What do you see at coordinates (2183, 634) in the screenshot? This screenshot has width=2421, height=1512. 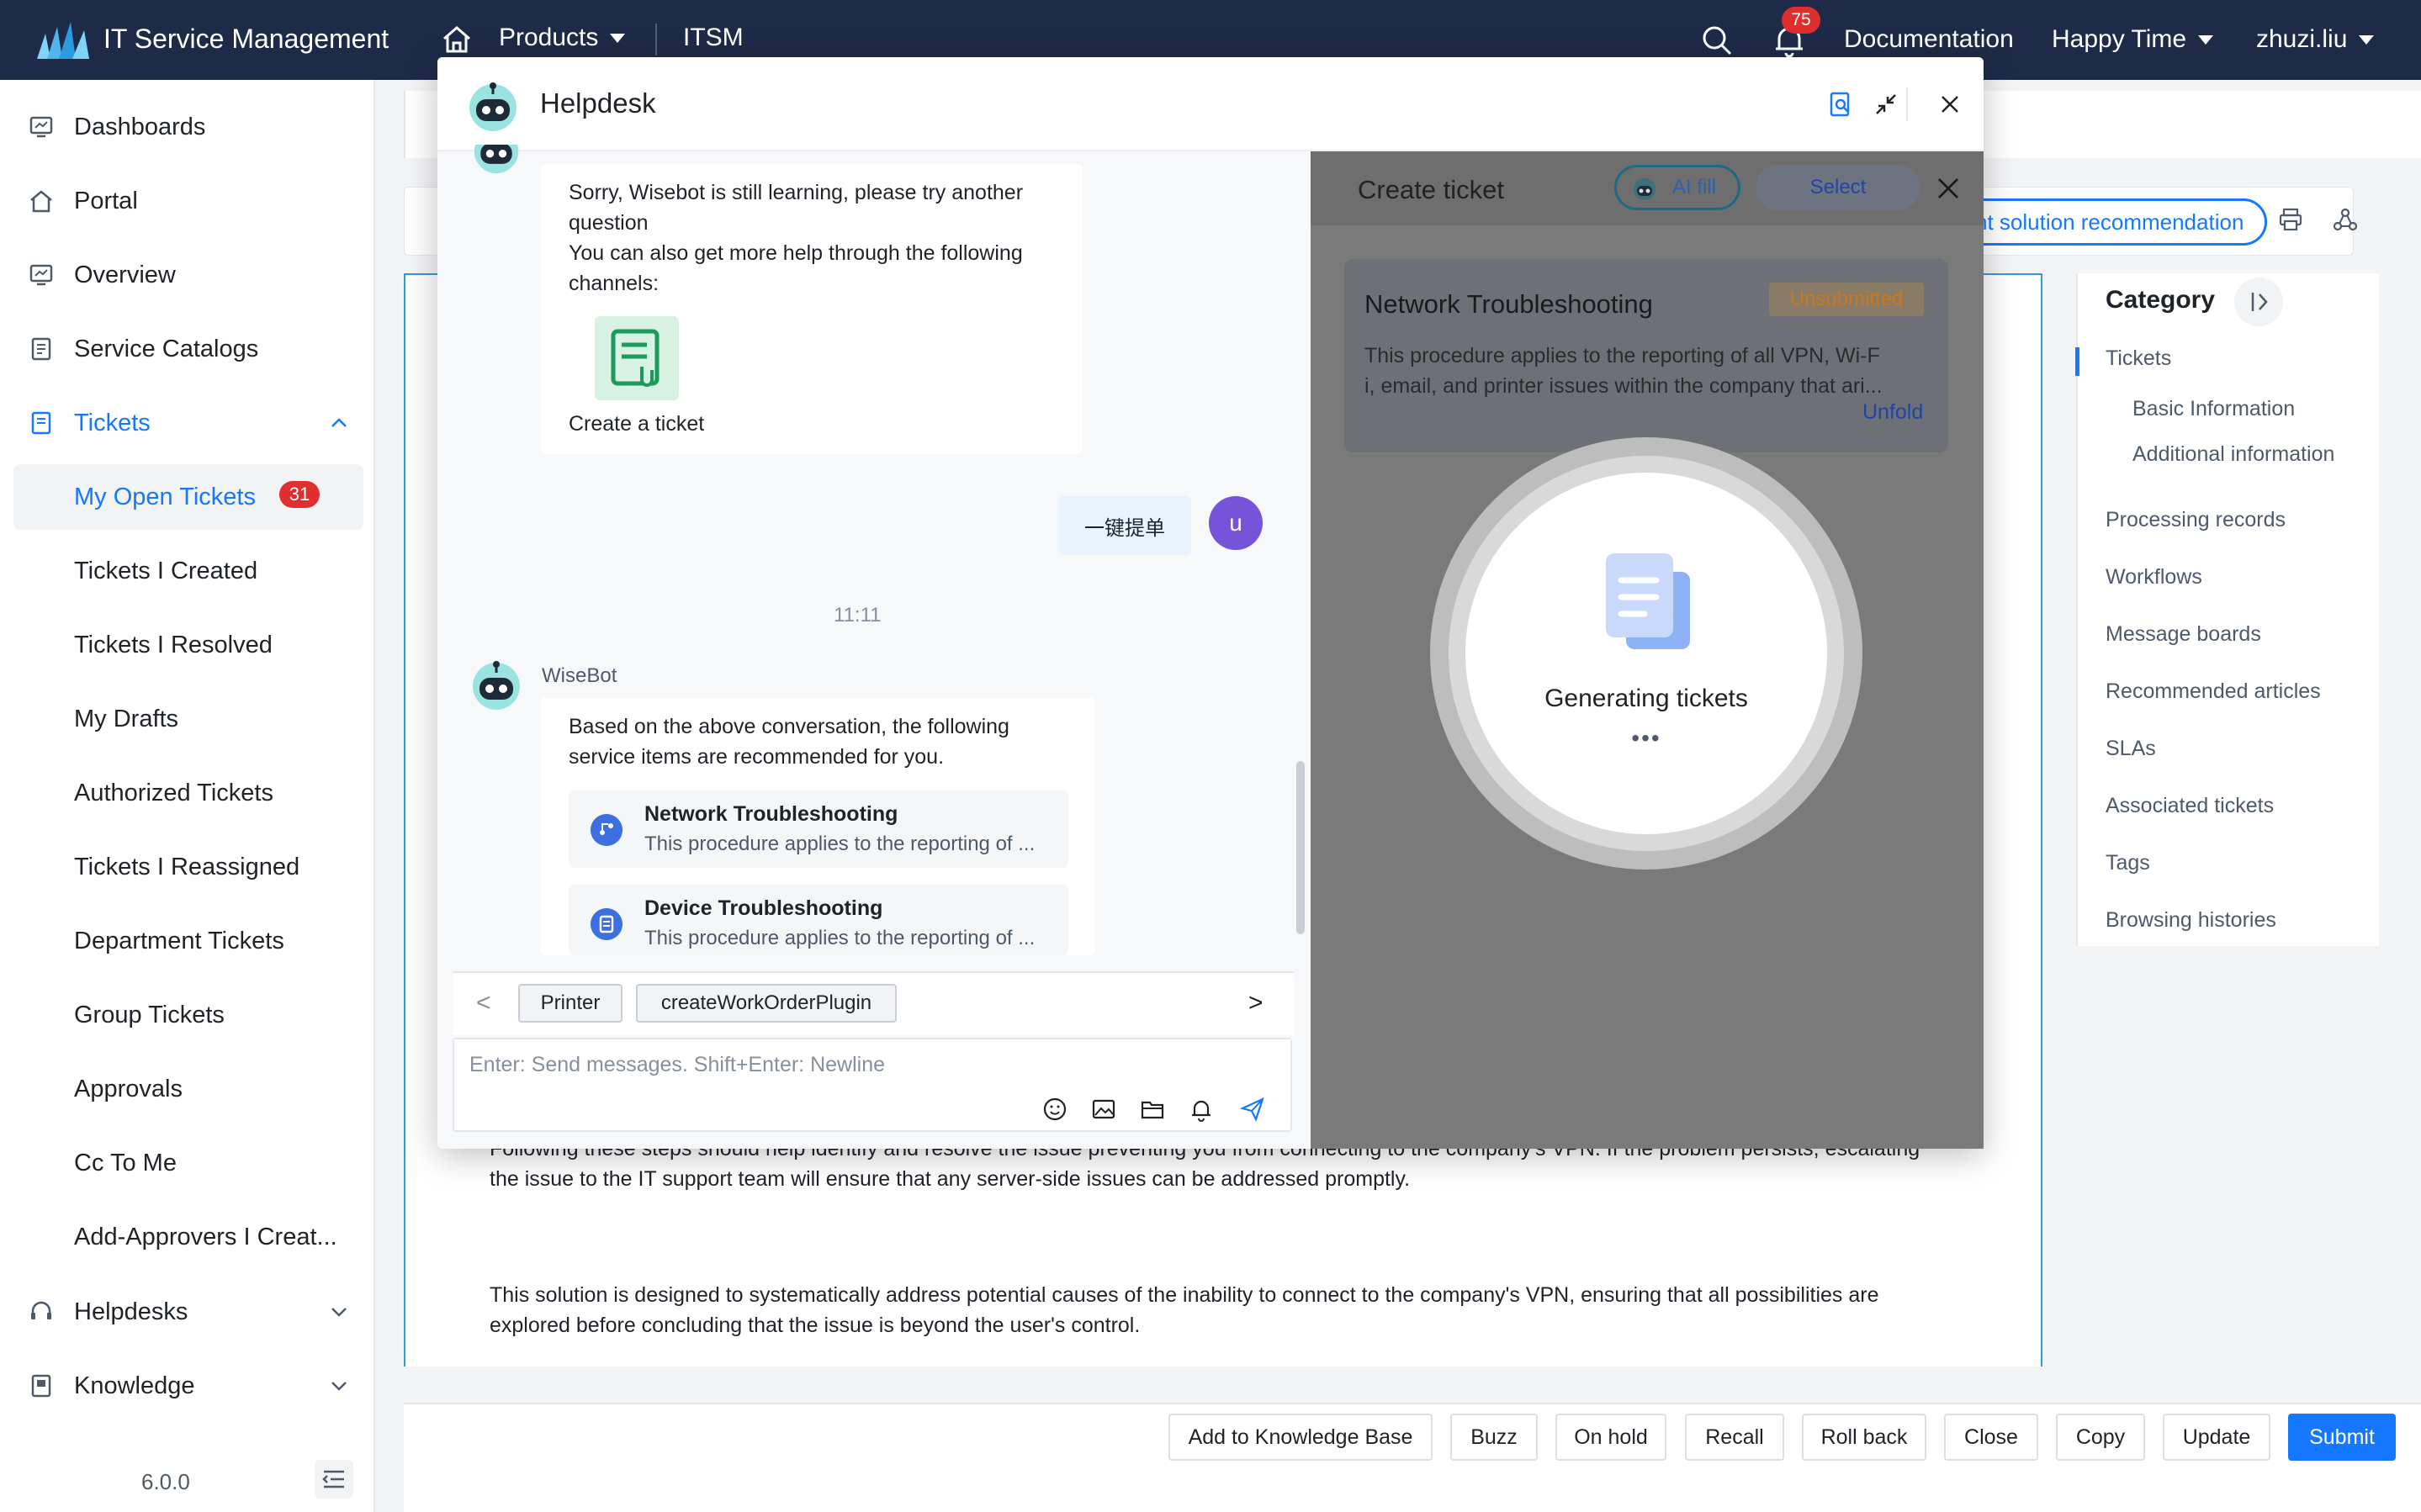 I see `category-item-message-boards: Message boards` at bounding box center [2183, 634].